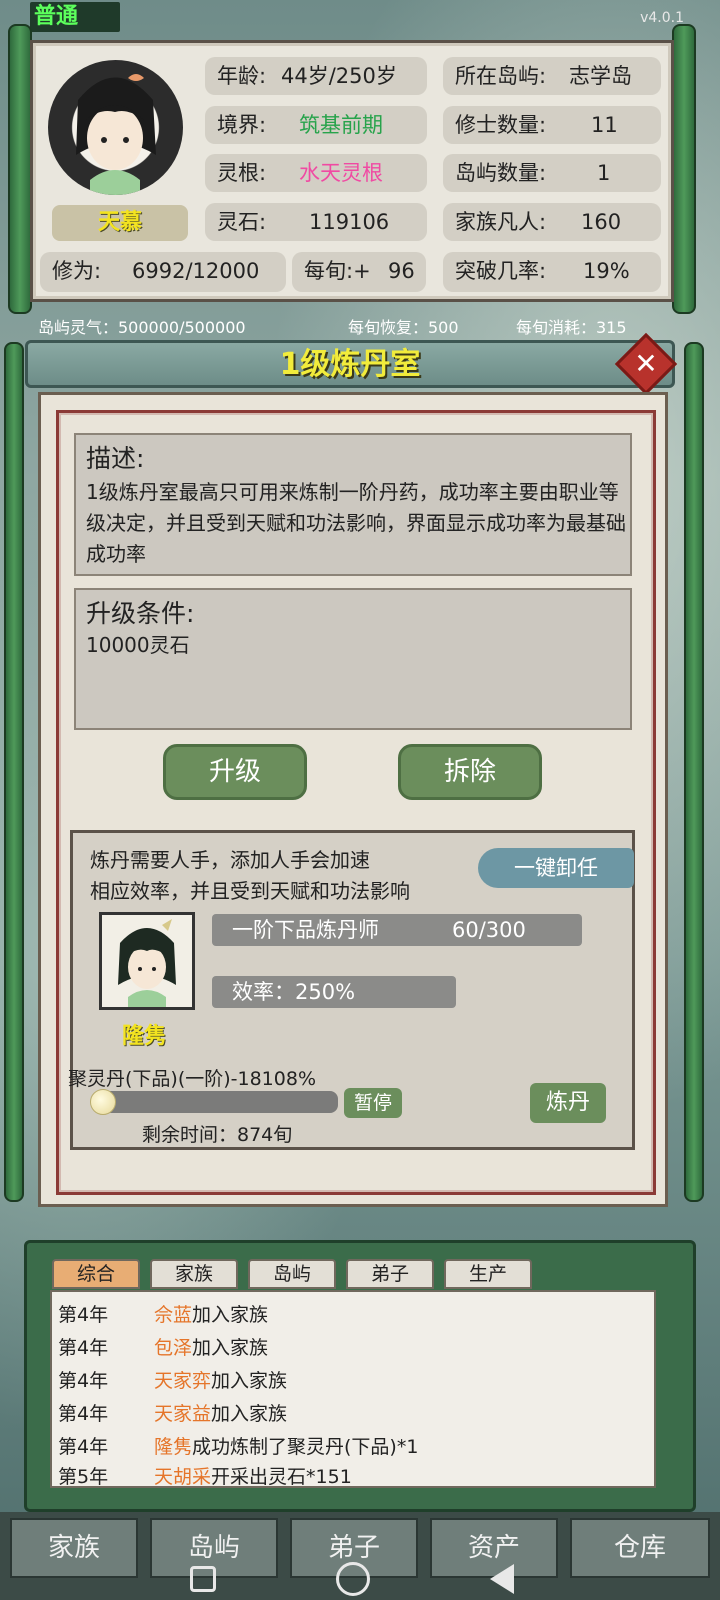 The height and width of the screenshot is (1600, 720). What do you see at coordinates (373, 1103) in the screenshot?
I see `pause-button: 暂停` at bounding box center [373, 1103].